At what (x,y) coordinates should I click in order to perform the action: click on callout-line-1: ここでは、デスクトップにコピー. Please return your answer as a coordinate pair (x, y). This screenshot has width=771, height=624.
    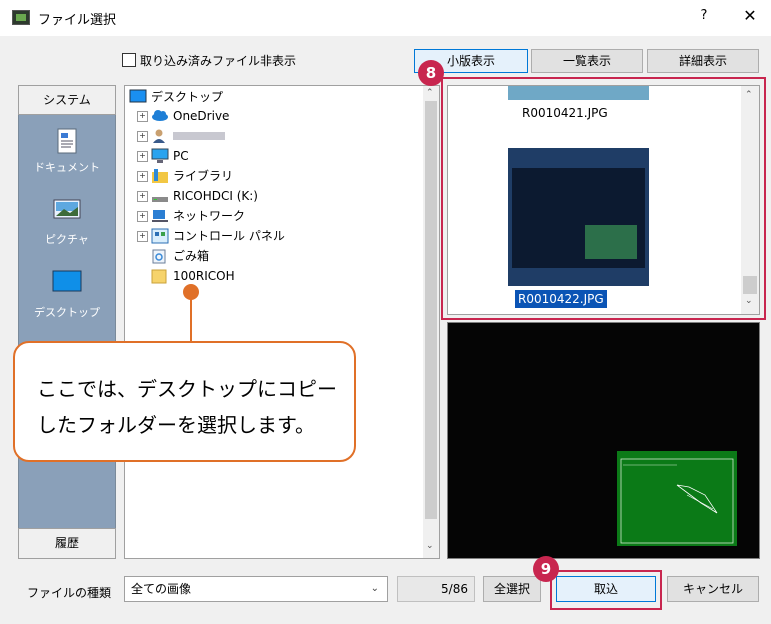
    Looking at the image, I should click on (187, 389).